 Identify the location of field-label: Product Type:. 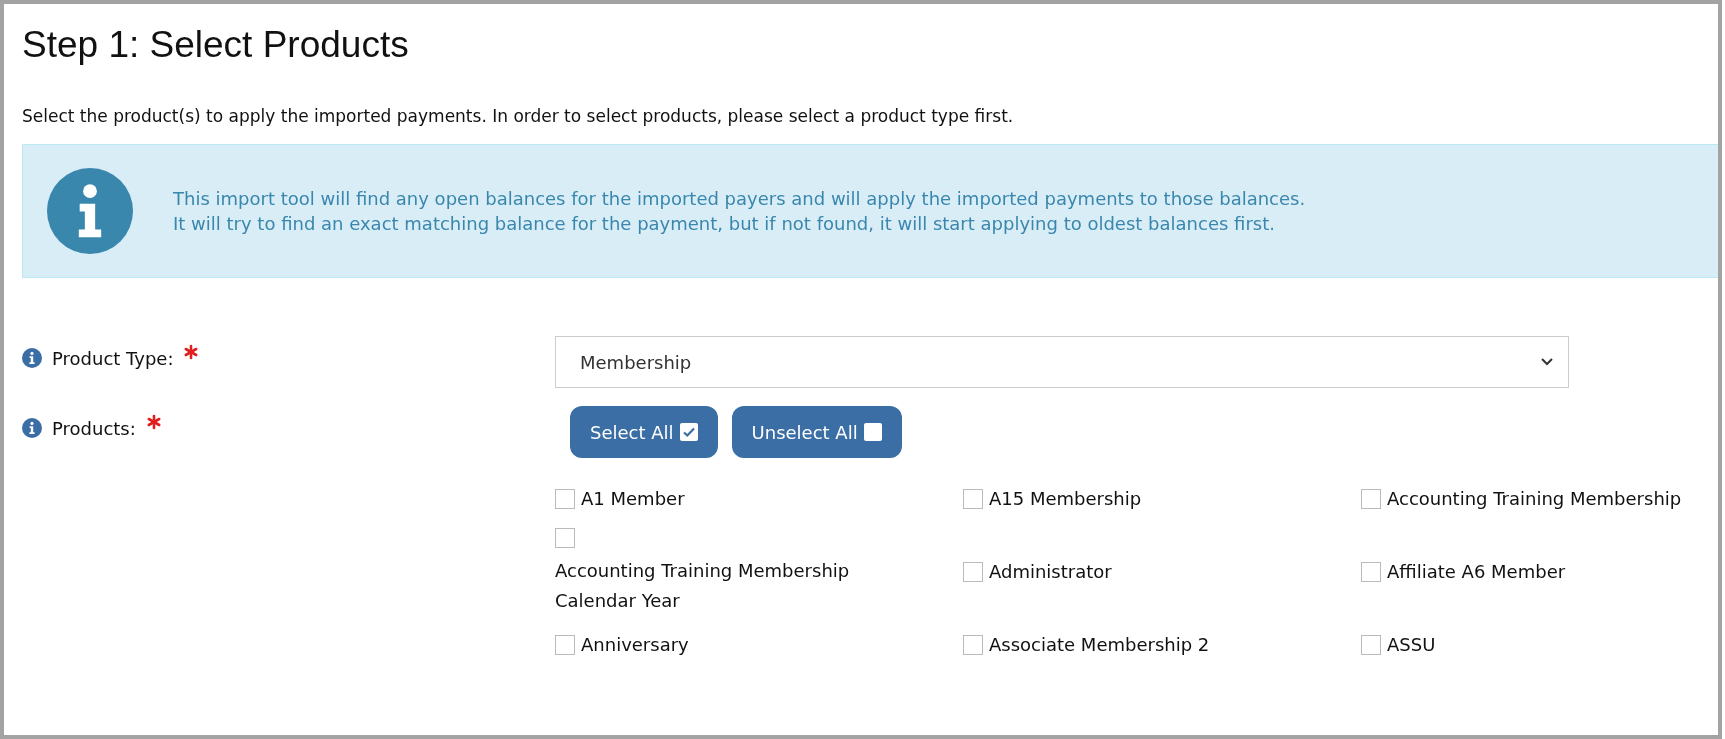
(113, 358).